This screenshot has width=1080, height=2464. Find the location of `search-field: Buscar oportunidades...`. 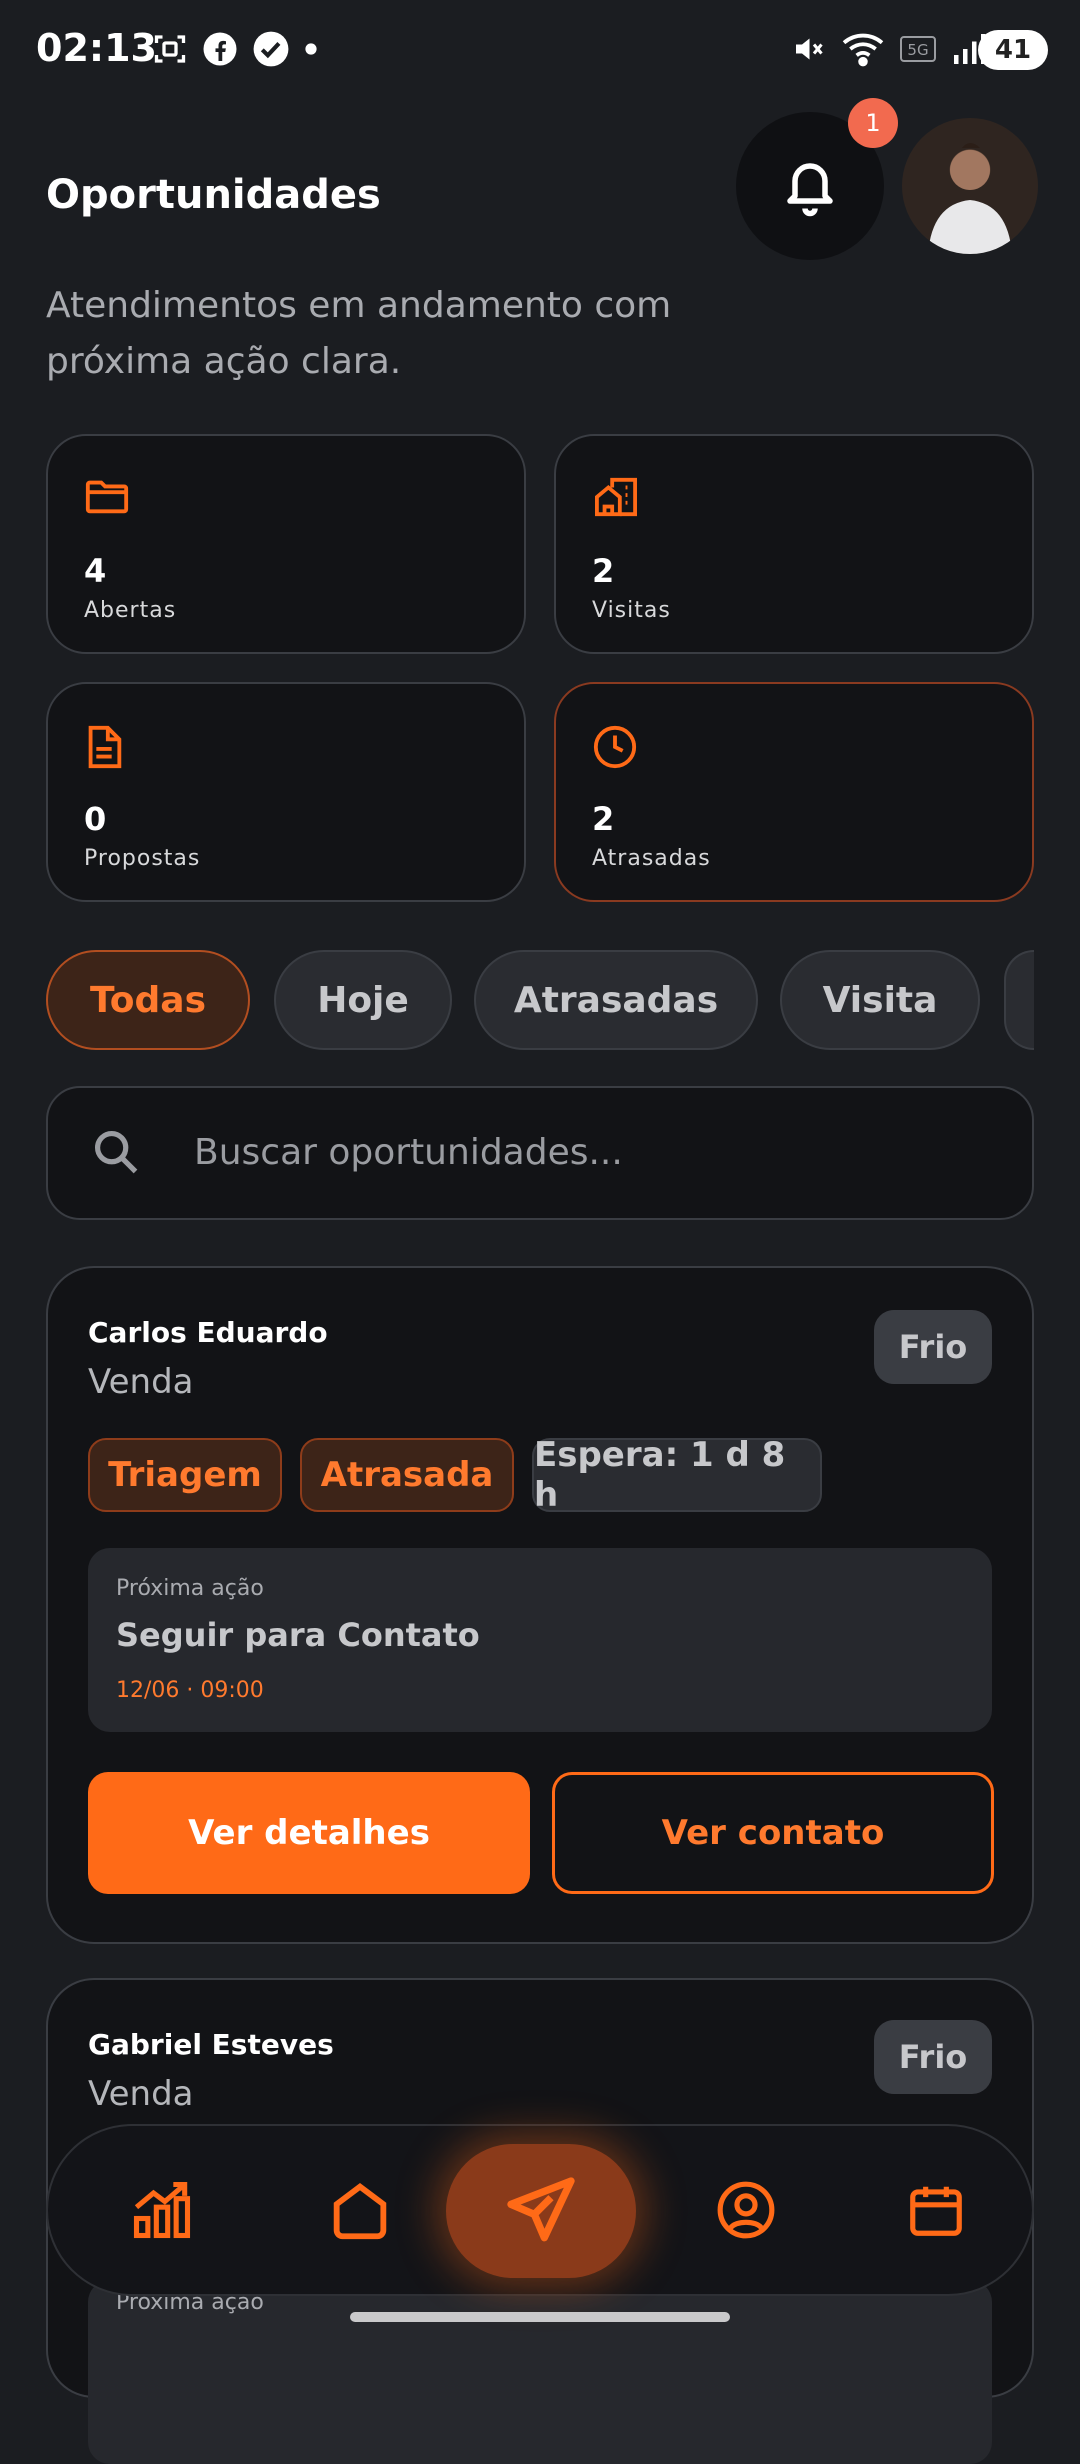

search-field: Buscar oportunidades... is located at coordinates (540, 1153).